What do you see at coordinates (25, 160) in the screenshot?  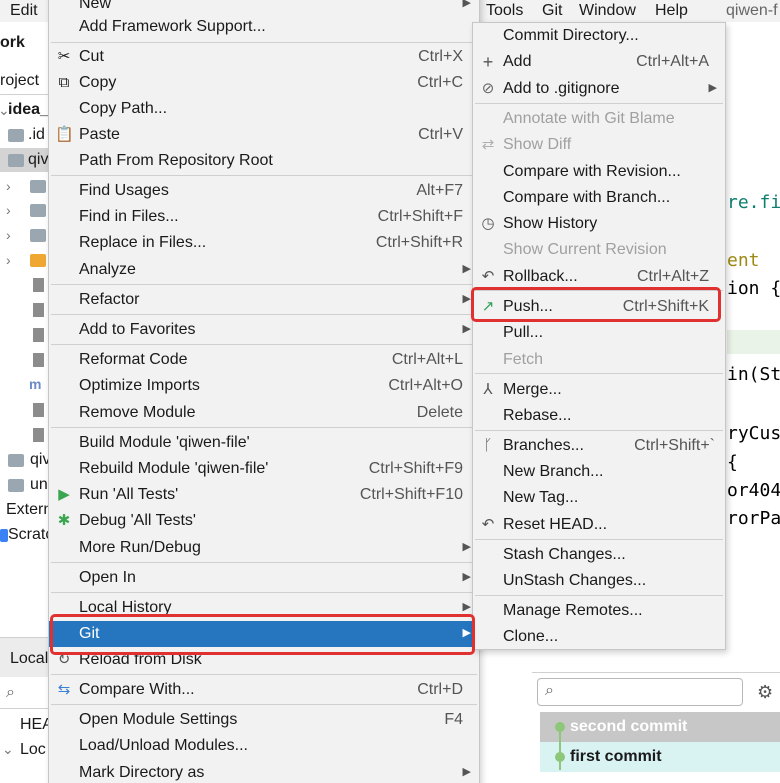 I see `tree-item-selected: qiv` at bounding box center [25, 160].